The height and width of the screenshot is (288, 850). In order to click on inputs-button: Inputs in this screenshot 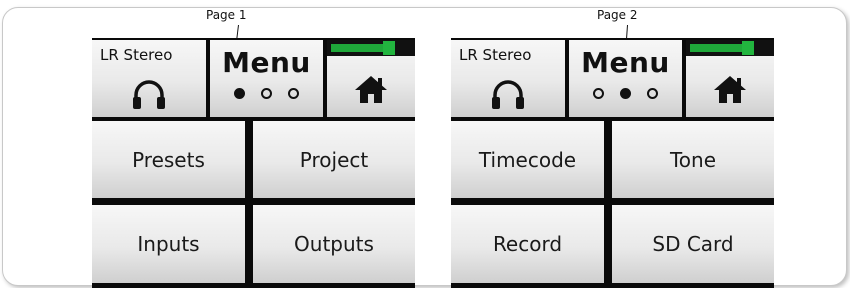, I will do `click(168, 244)`.